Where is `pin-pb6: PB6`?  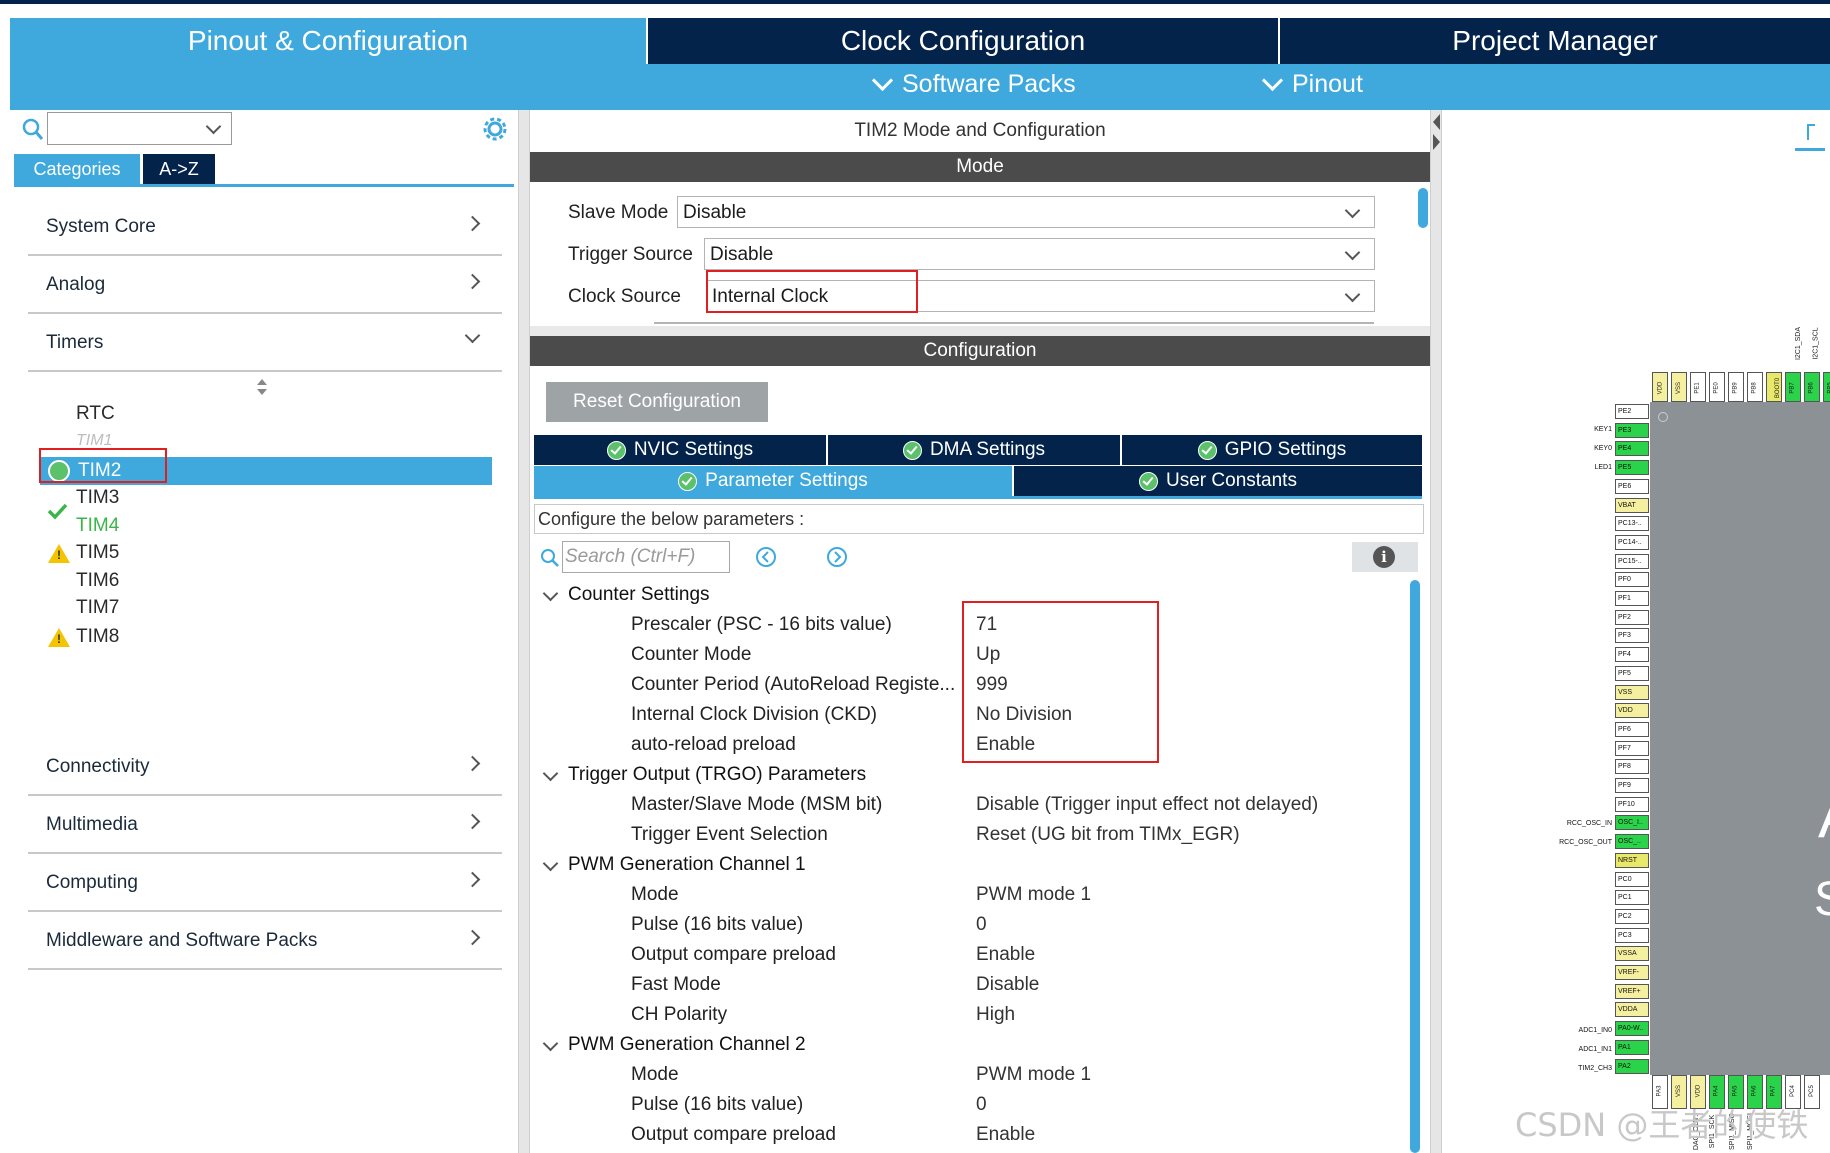
pin-pb6: PB6 is located at coordinates (1812, 387).